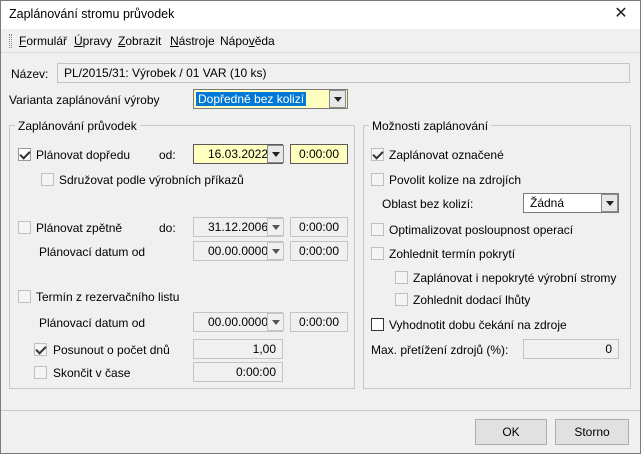 The height and width of the screenshot is (454, 641). Describe the element at coordinates (592, 432) in the screenshot. I see `storno-button: Storno` at that location.